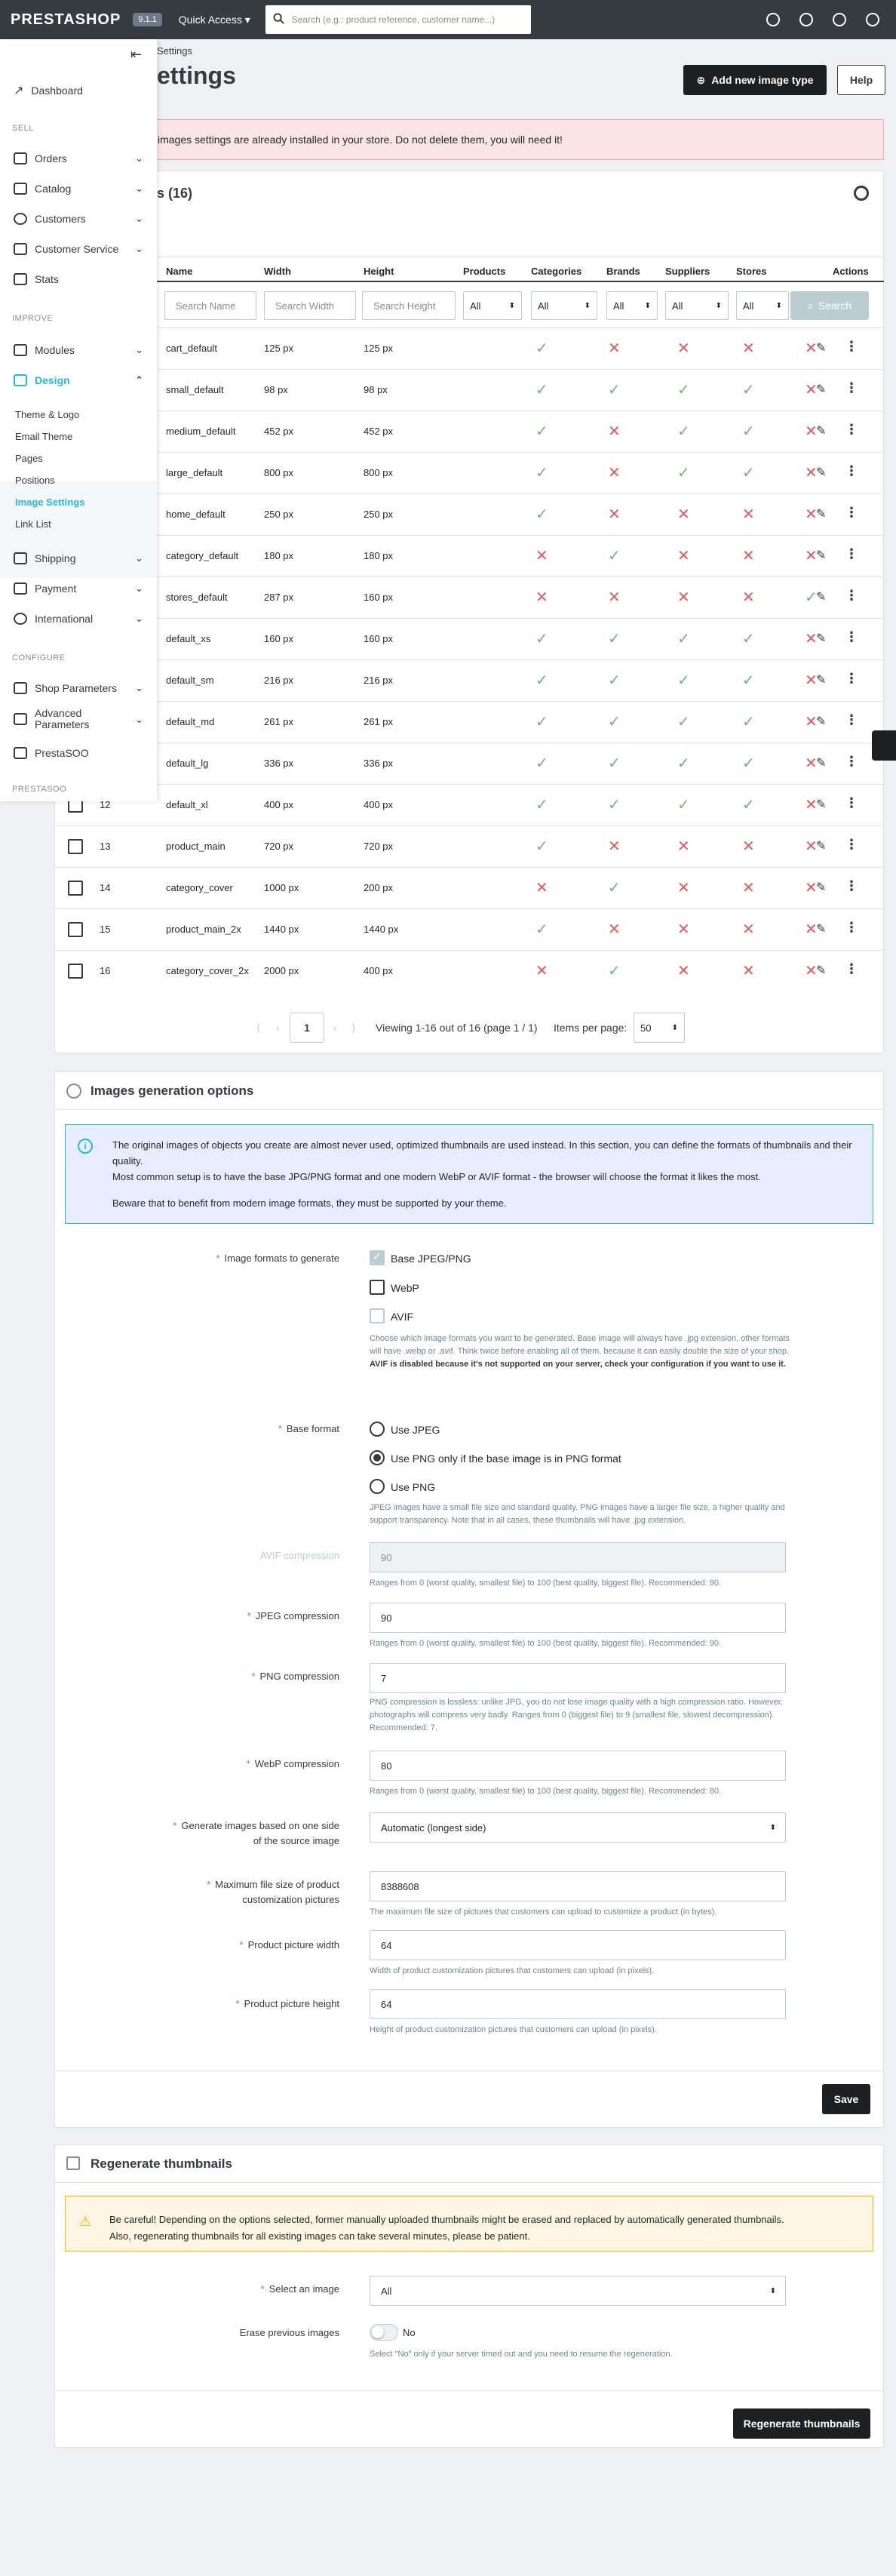 The image size is (896, 2576). What do you see at coordinates (801, 2423) in the screenshot?
I see `regenerate-thumbnails-button: Regenerate thumbnails` at bounding box center [801, 2423].